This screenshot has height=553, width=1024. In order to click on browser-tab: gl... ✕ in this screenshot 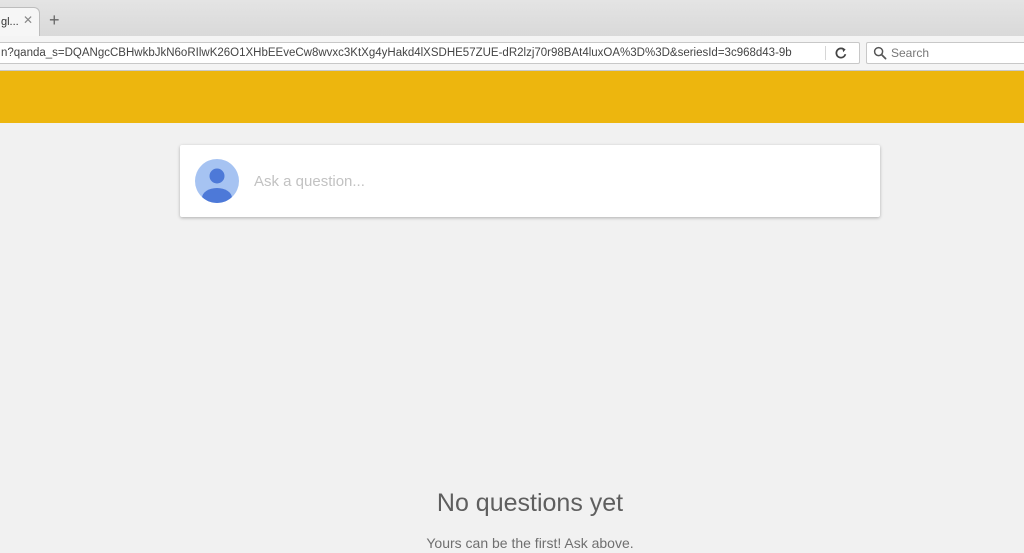, I will do `click(20, 21)`.